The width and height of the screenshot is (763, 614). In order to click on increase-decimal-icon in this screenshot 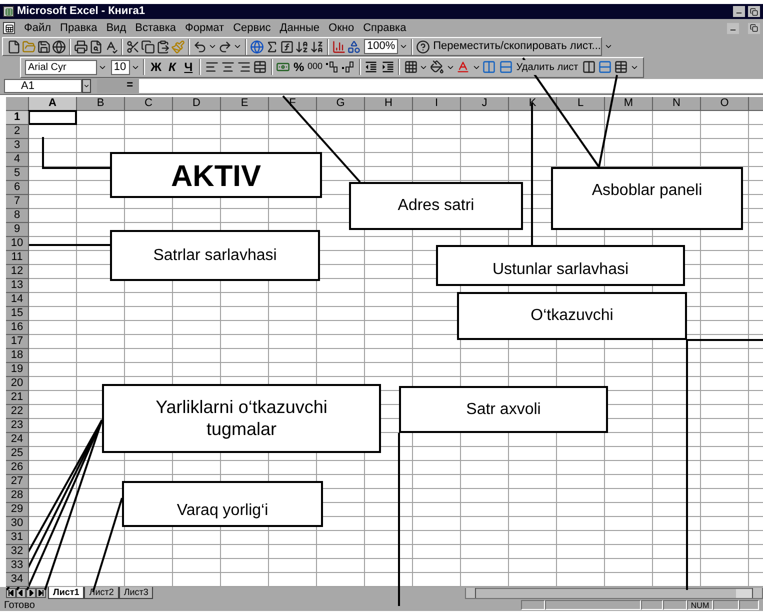, I will do `click(332, 67)`.